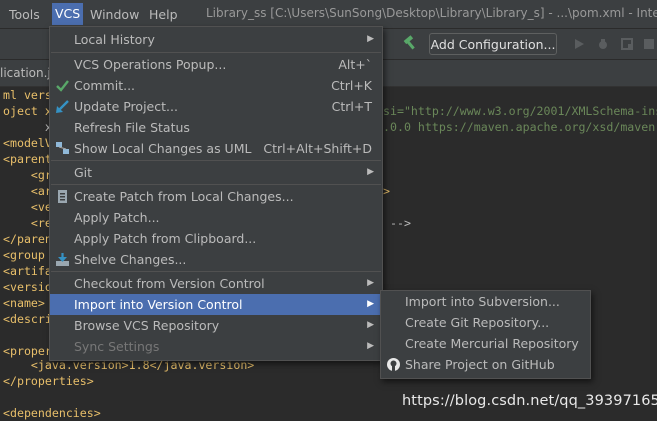 The image size is (657, 421). Describe the element at coordinates (62, 148) in the screenshot. I see `uml-icon` at that location.